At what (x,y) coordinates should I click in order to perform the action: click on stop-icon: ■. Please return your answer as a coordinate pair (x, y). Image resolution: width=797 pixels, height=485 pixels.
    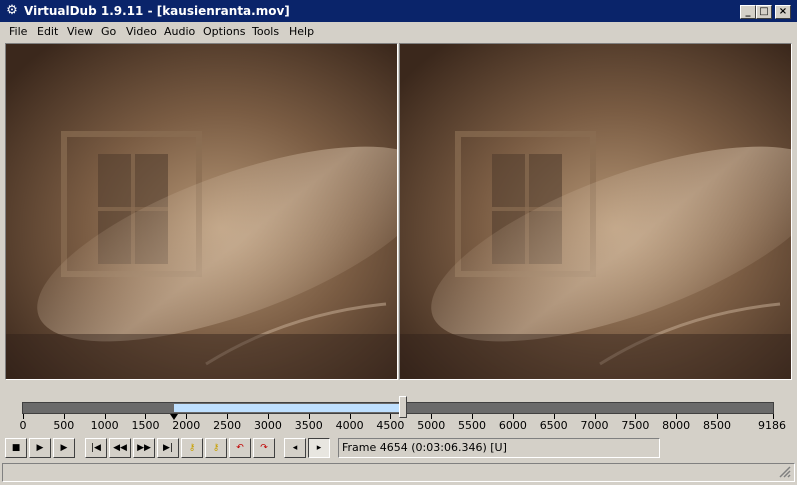
    Looking at the image, I should click on (16, 448).